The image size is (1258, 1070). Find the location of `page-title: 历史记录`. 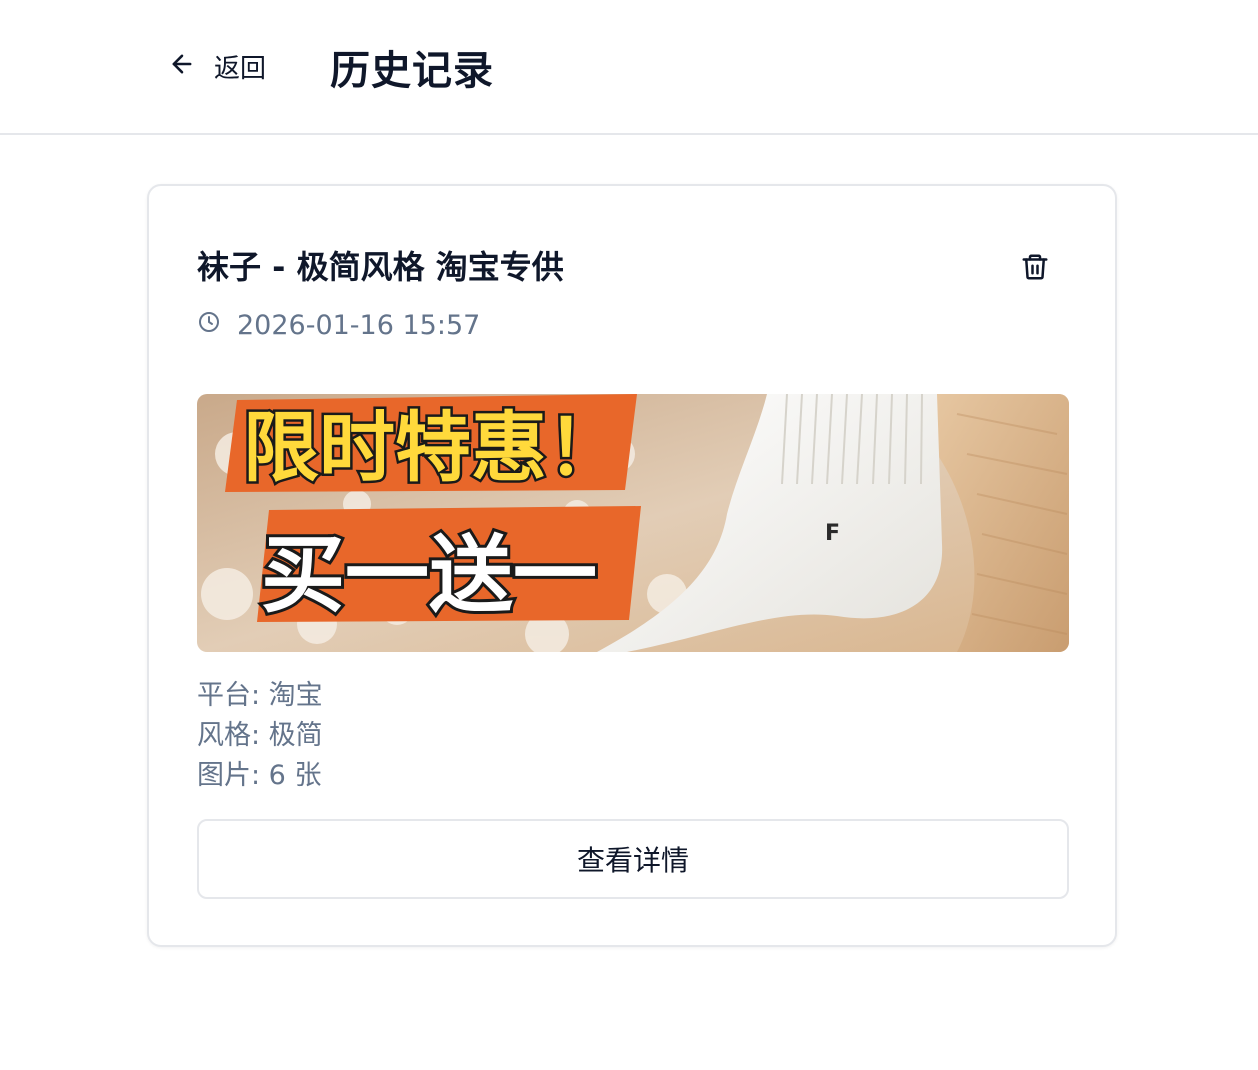

page-title: 历史记录 is located at coordinates (412, 71).